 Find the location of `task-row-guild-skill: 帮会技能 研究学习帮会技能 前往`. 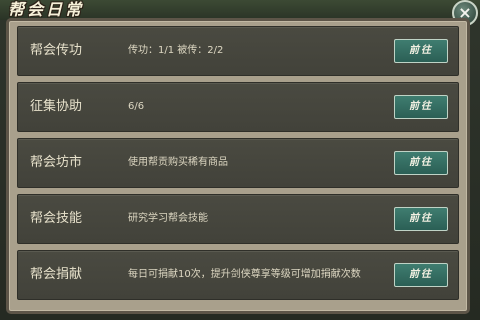

task-row-guild-skill: 帮会技能 研究学习帮会技能 前往 is located at coordinates (238, 219).